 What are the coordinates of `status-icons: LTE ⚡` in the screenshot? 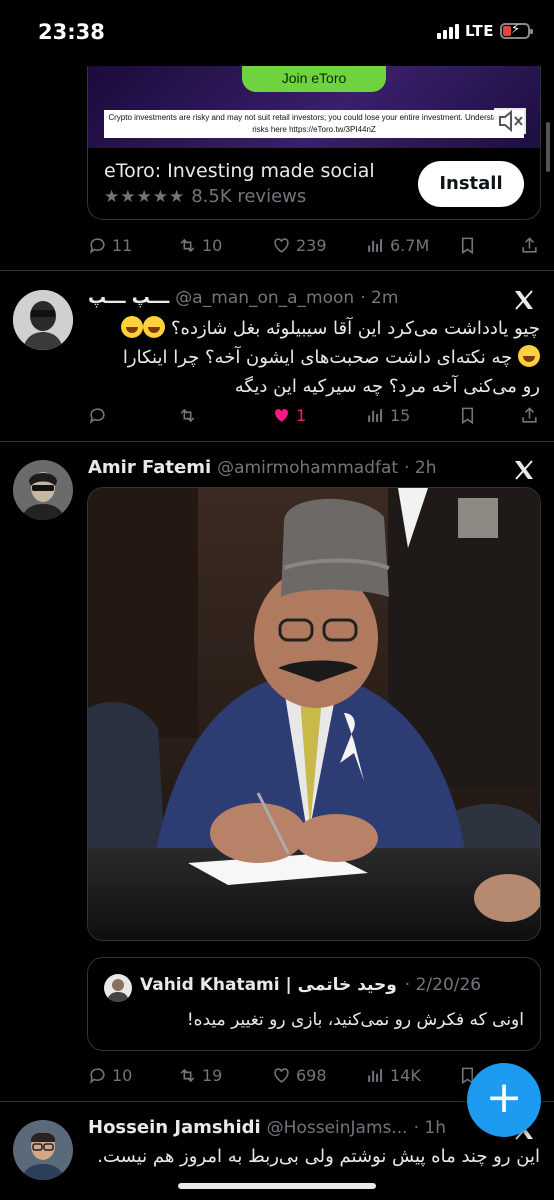 It's located at (484, 31).